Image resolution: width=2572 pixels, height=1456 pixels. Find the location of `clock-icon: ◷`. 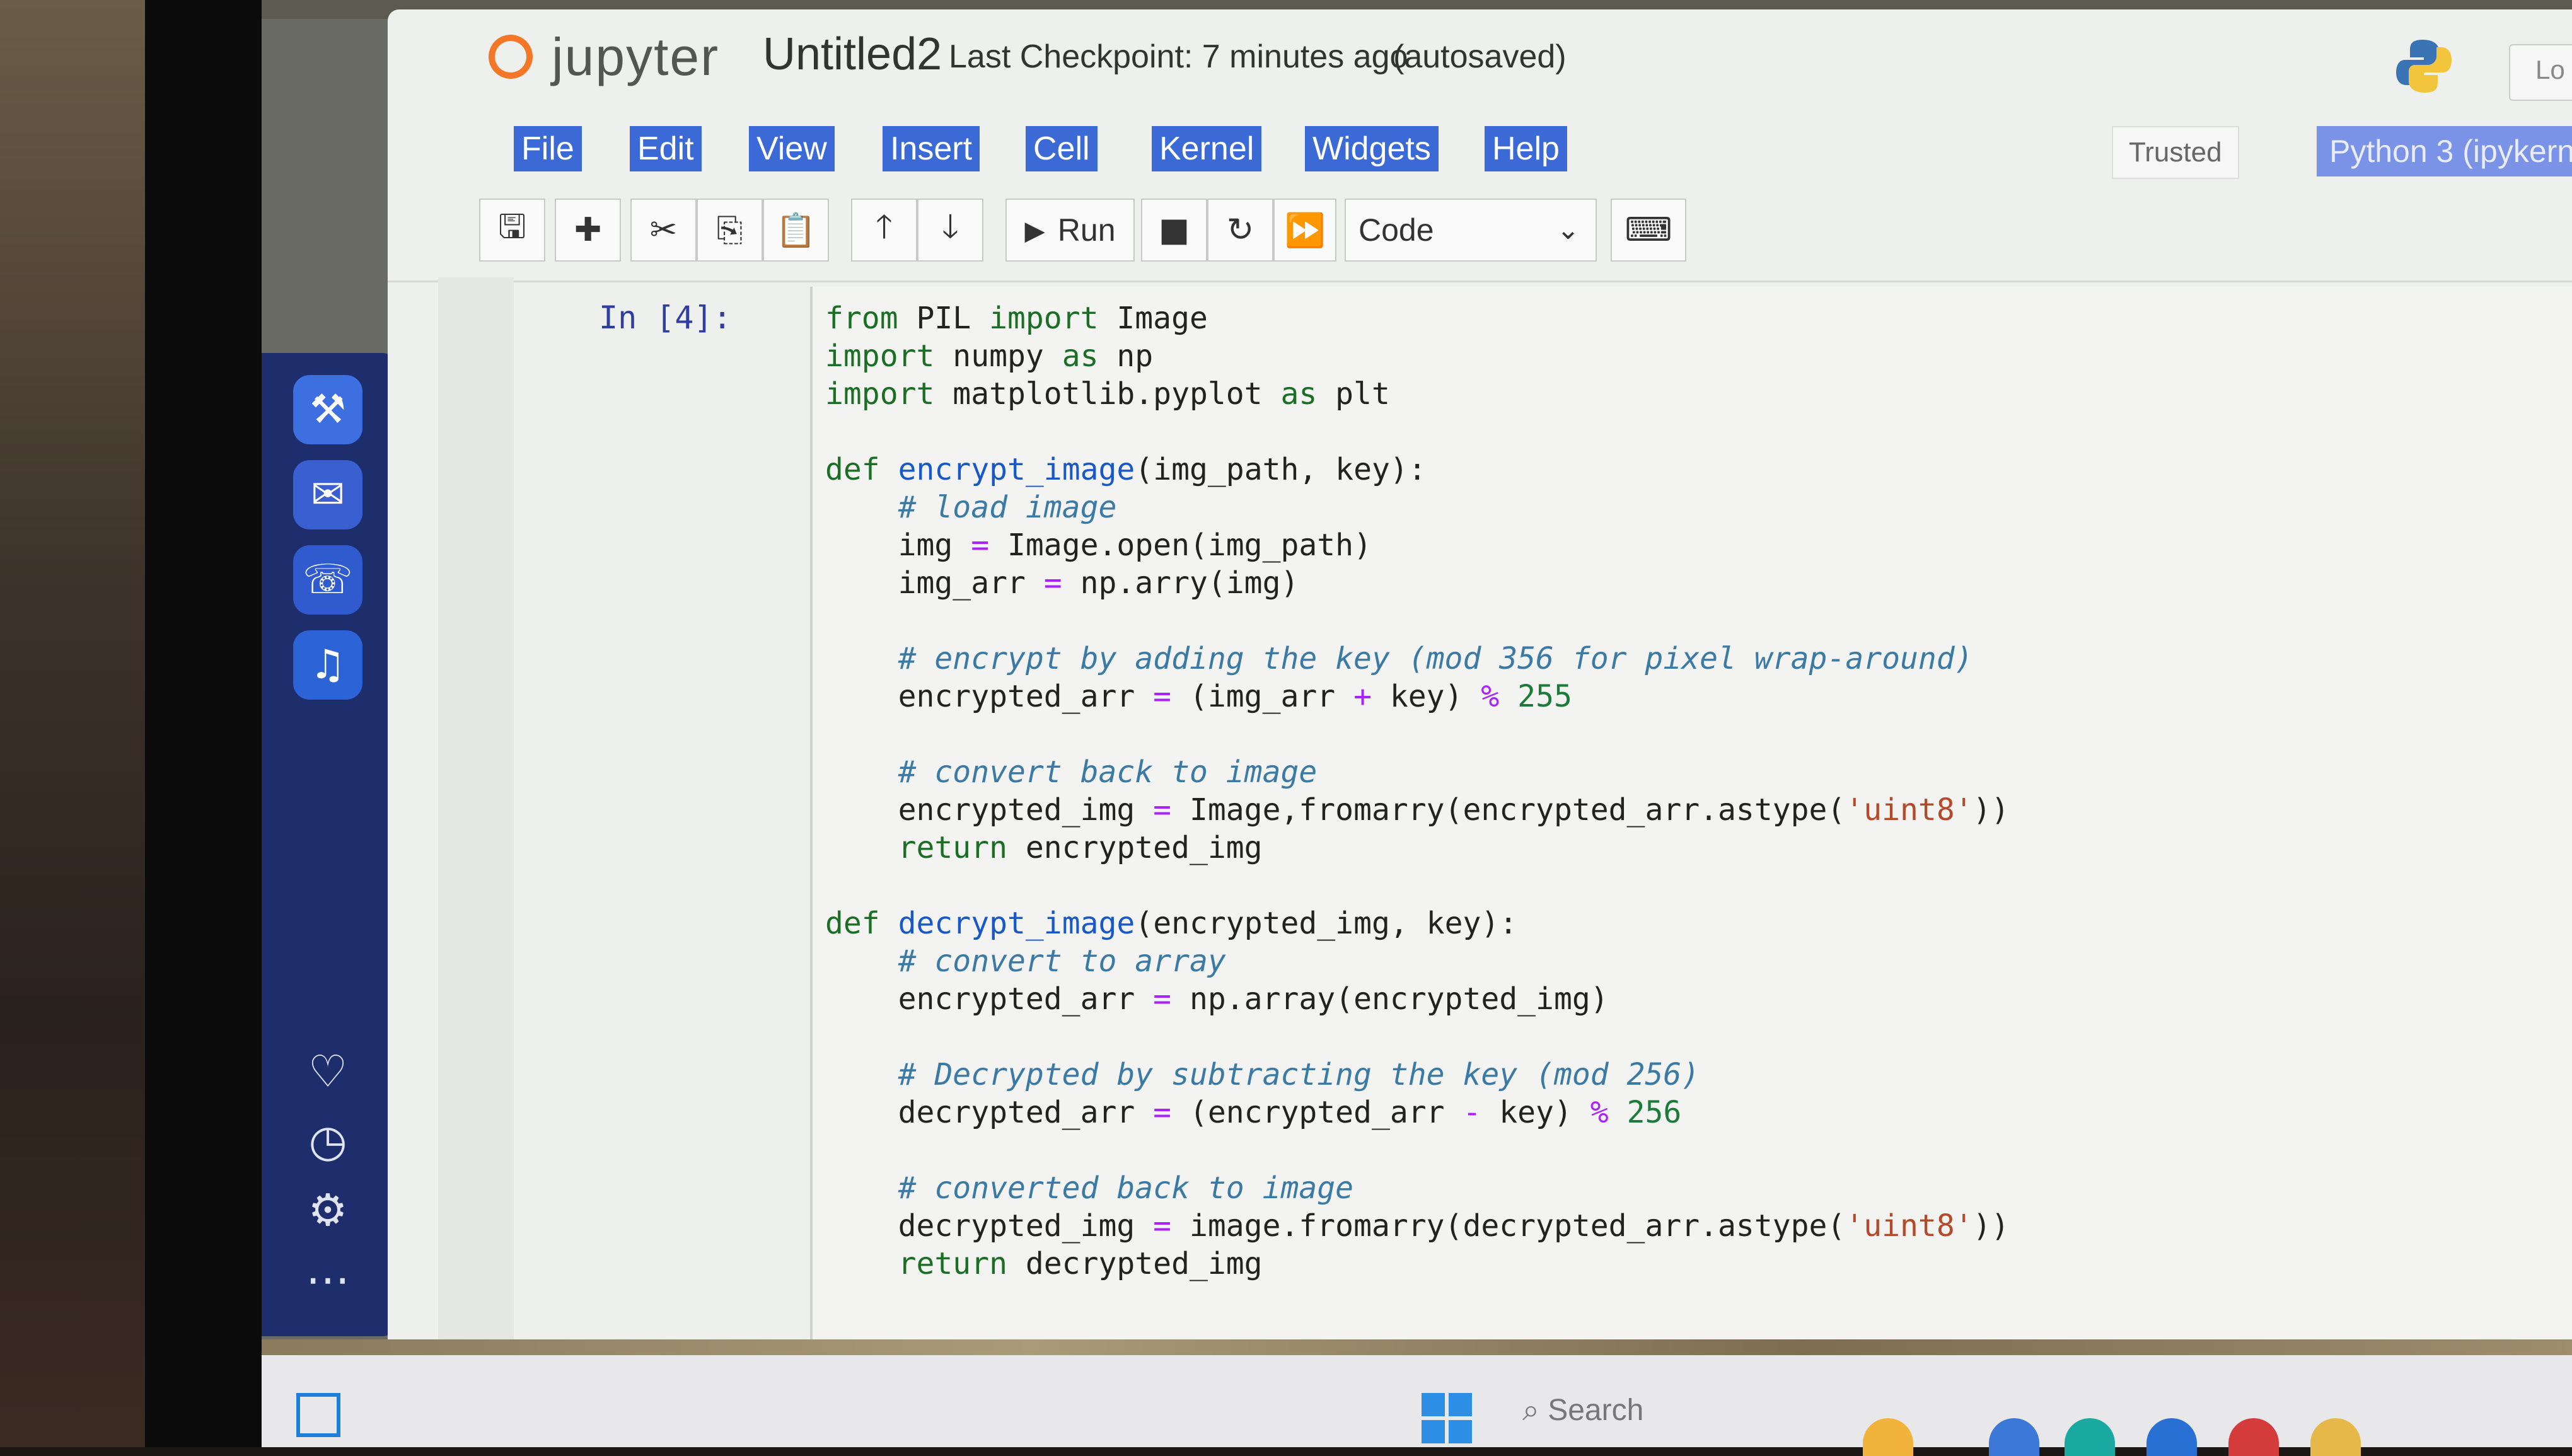

clock-icon: ◷ is located at coordinates (327, 1140).